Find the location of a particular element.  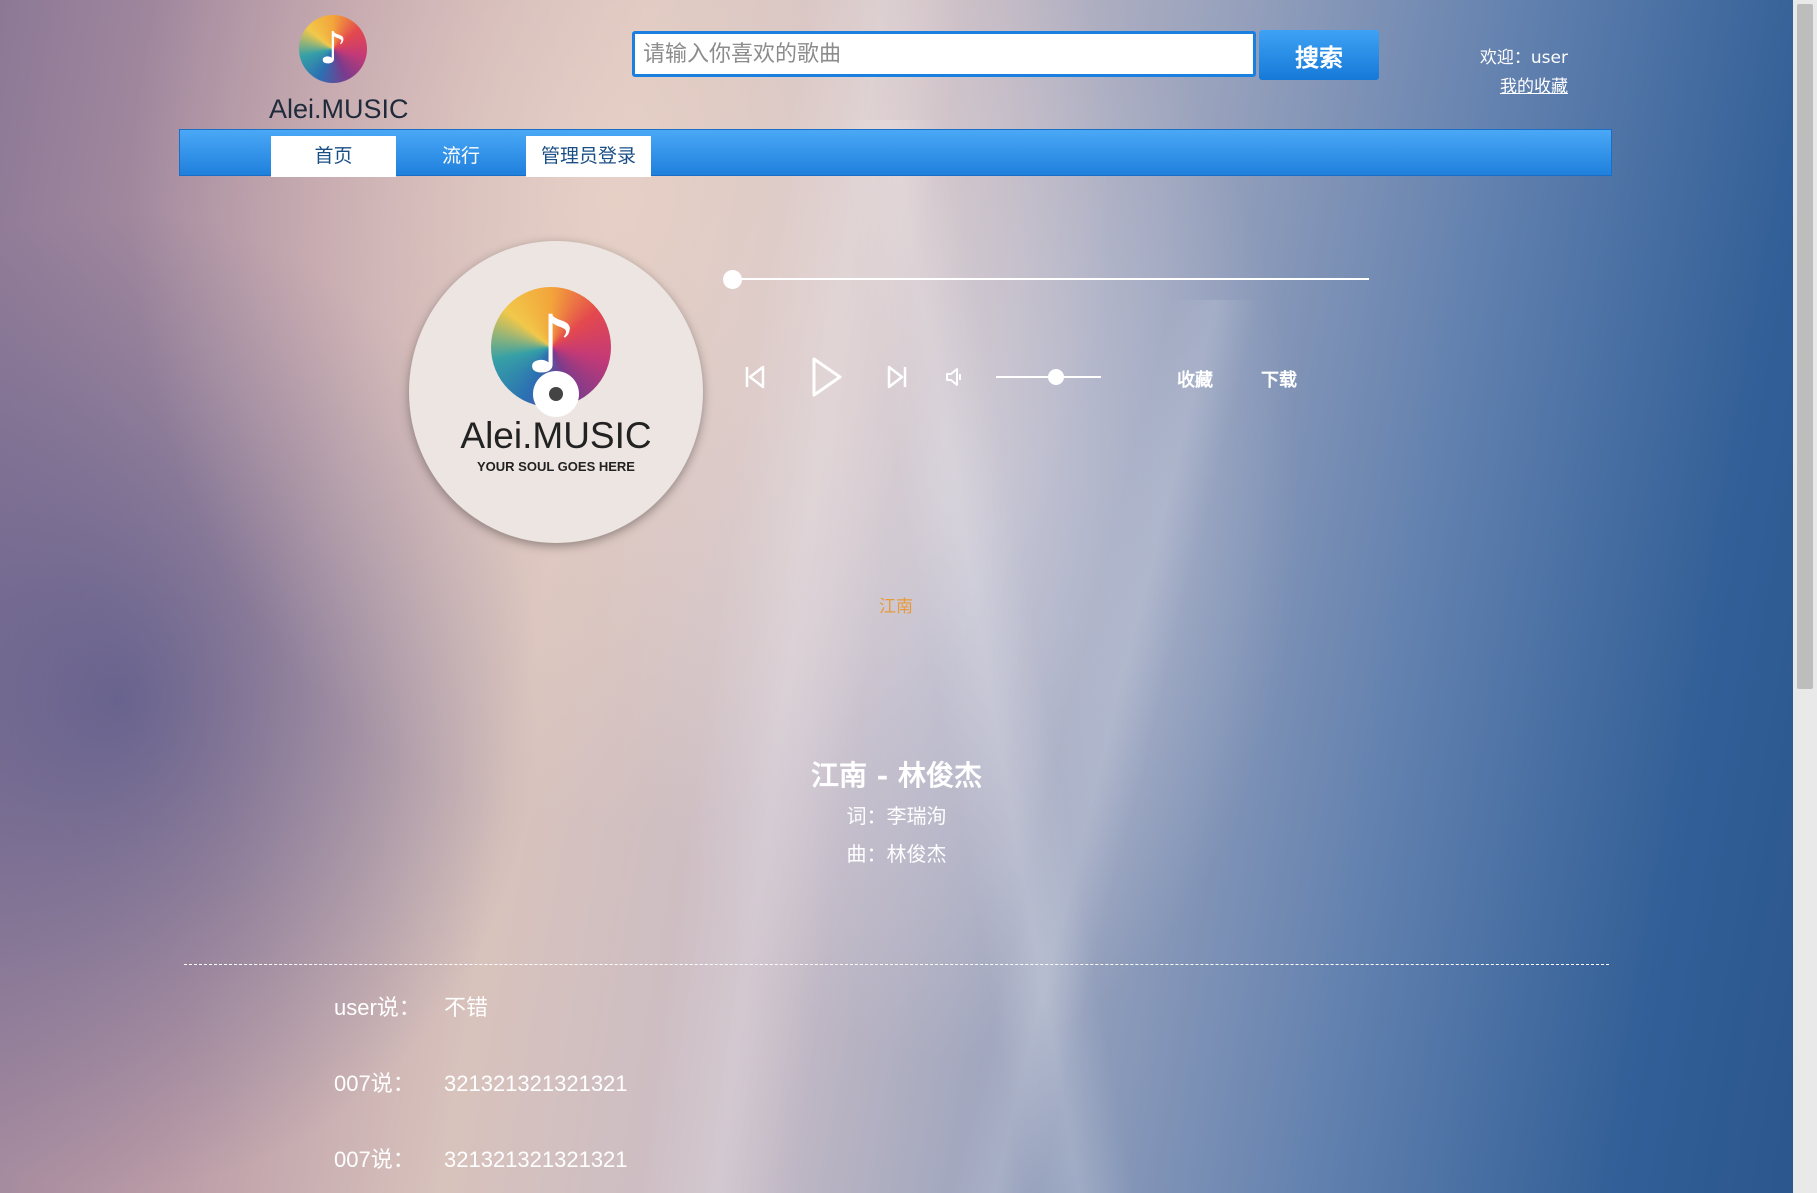

disc-center-hole is located at coordinates (556, 394).